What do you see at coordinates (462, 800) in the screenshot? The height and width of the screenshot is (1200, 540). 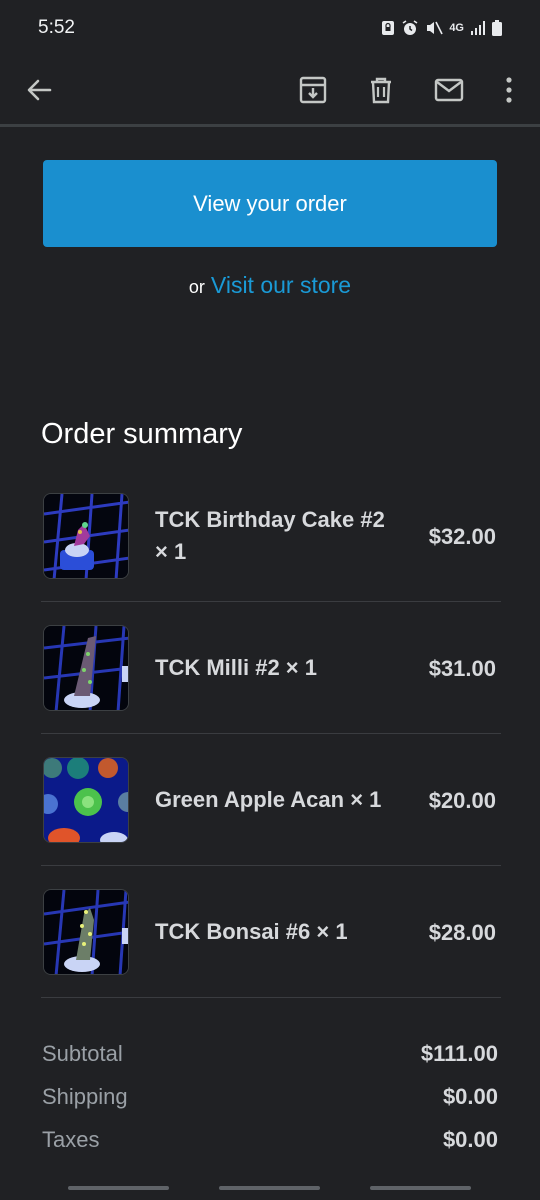 I see `item-price: $20.00` at bounding box center [462, 800].